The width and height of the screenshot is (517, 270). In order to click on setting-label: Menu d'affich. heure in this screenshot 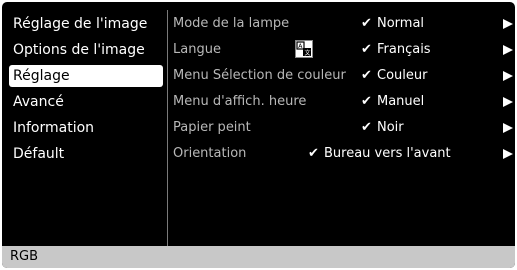, I will do `click(240, 101)`.